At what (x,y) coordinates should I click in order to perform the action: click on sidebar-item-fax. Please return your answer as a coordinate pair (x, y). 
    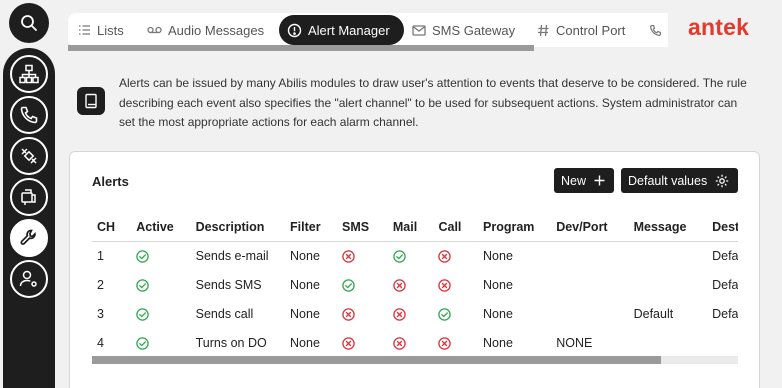
    Looking at the image, I should click on (29, 197).